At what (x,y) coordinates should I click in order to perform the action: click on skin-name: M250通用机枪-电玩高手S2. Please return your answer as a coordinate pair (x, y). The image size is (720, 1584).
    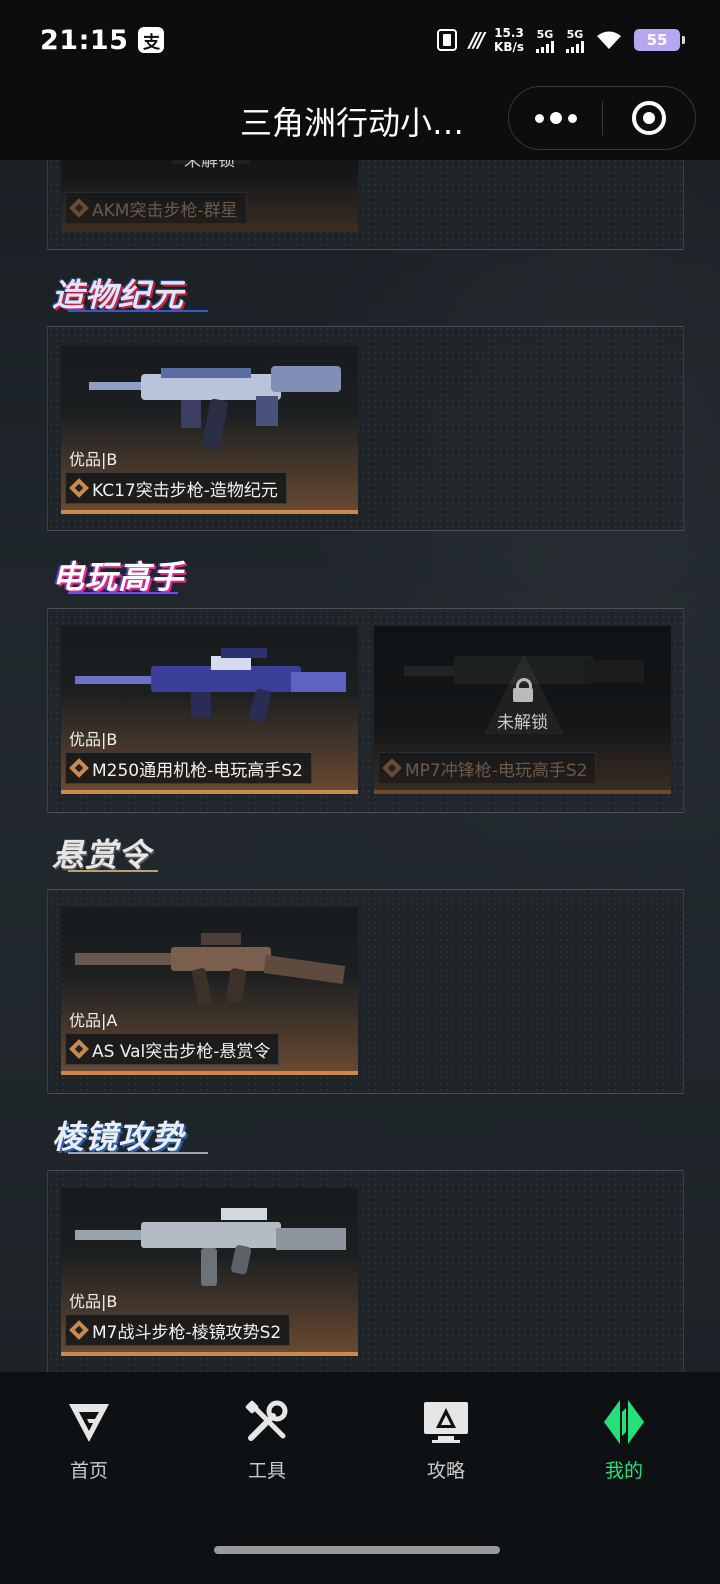
    Looking at the image, I should click on (197, 770).